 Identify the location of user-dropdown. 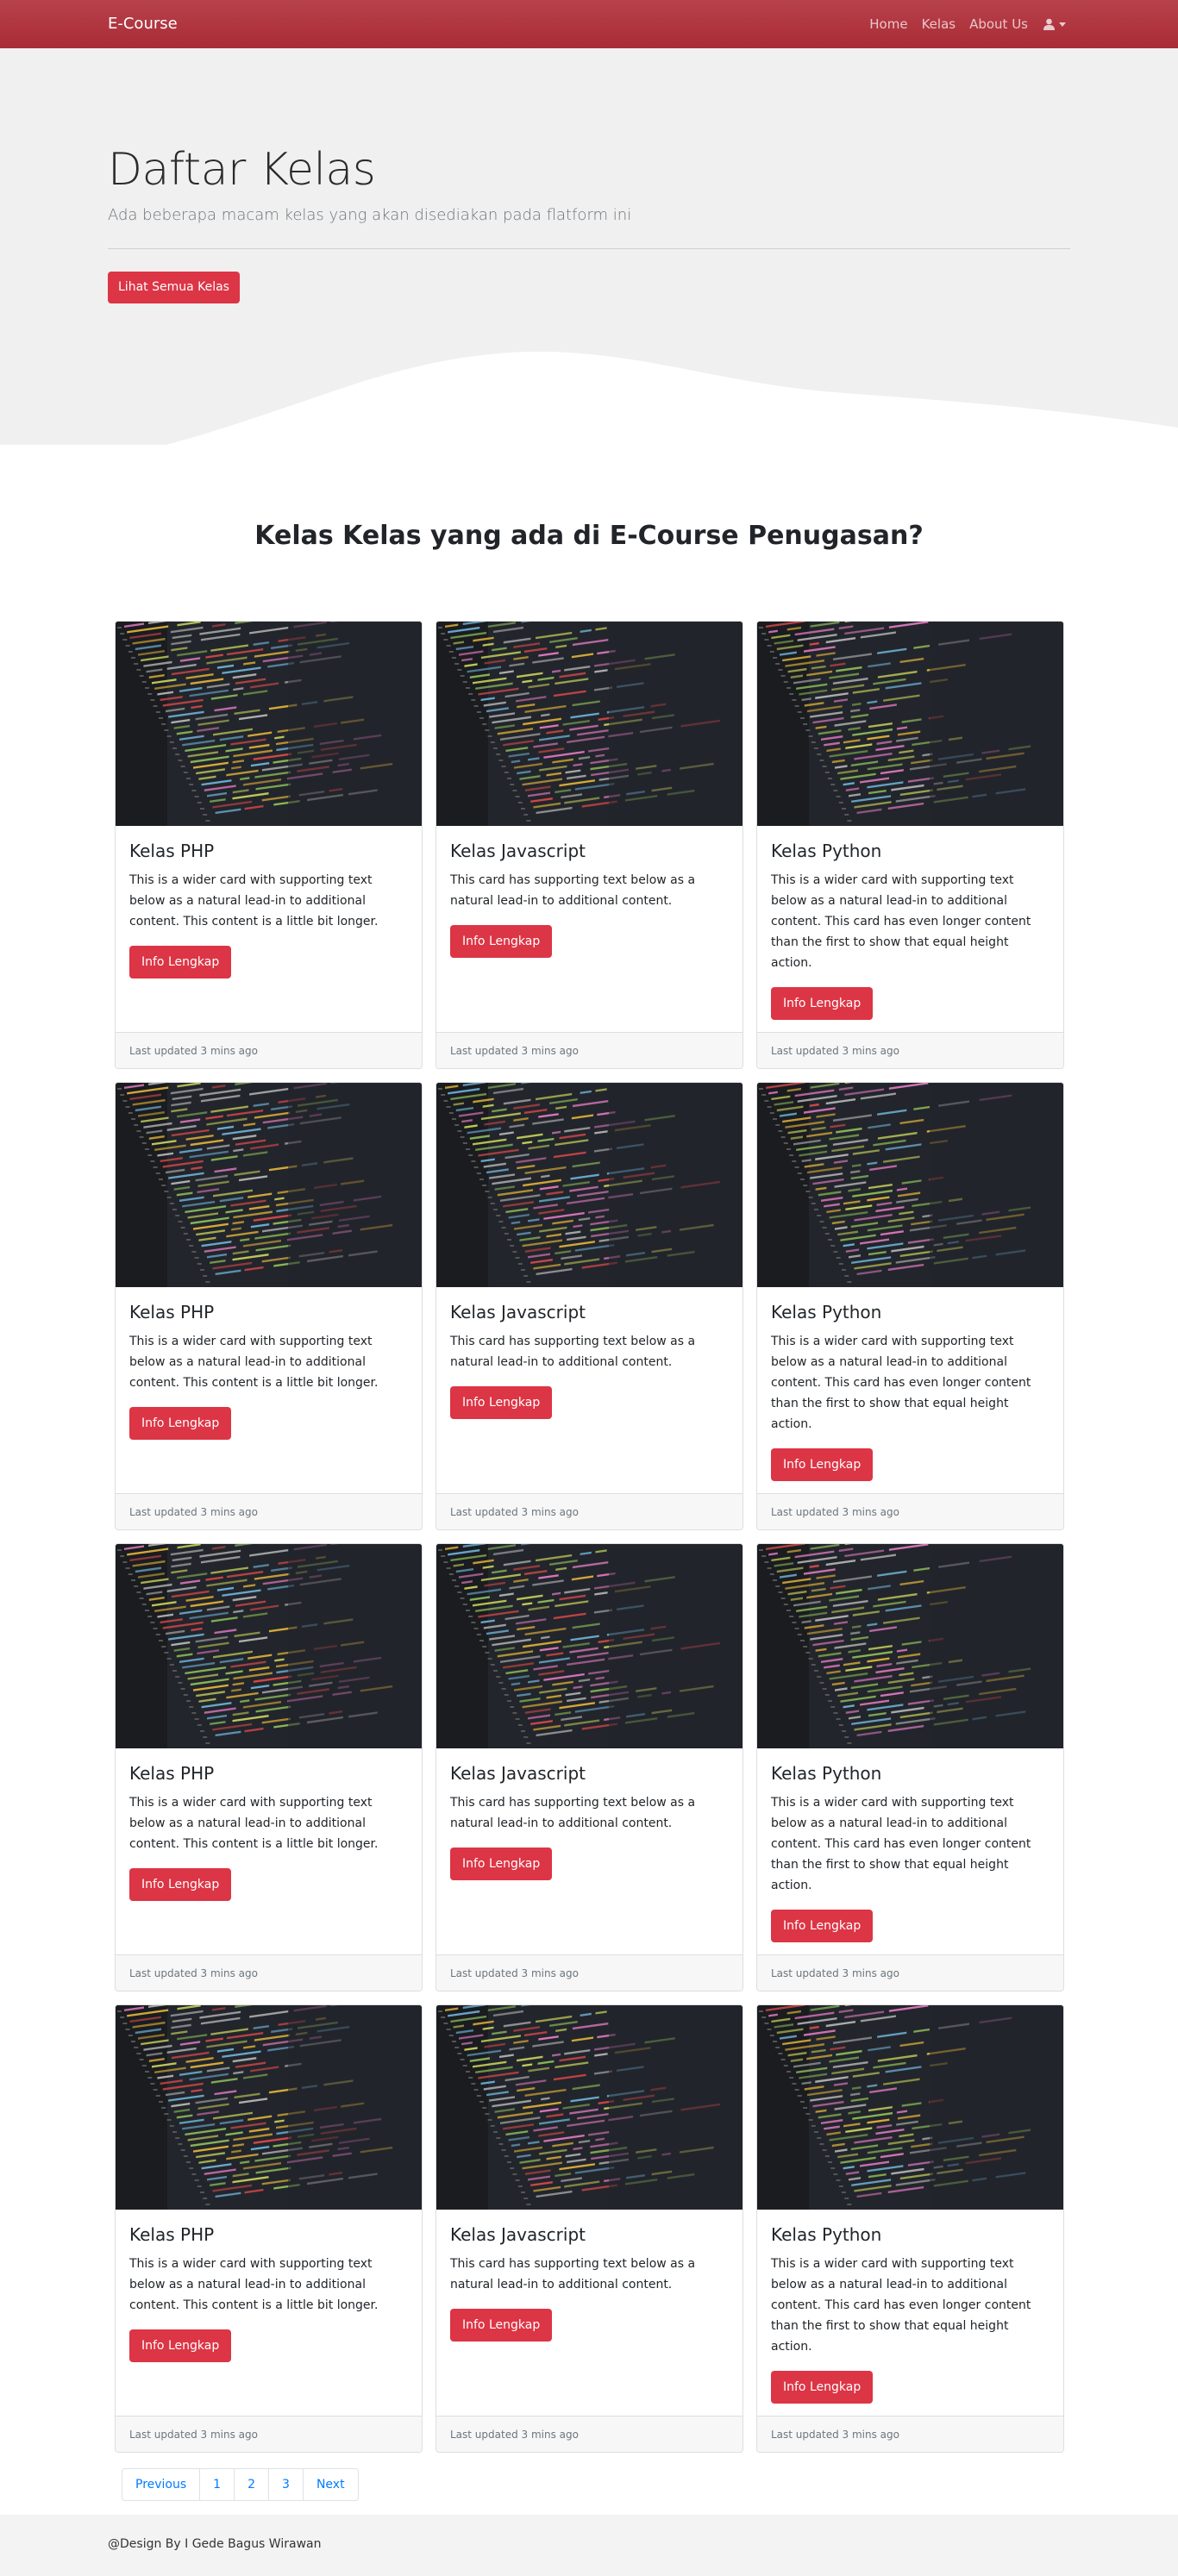
(1054, 24).